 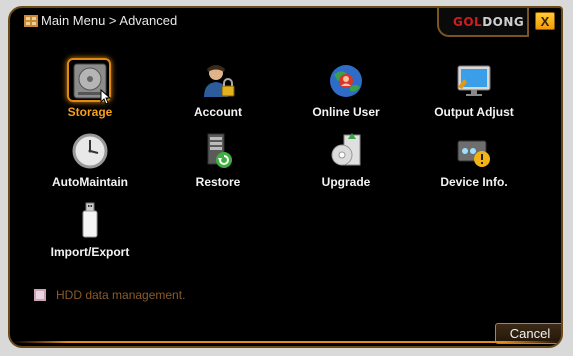 What do you see at coordinates (346, 182) in the screenshot?
I see `menu-item-label: Upgrade` at bounding box center [346, 182].